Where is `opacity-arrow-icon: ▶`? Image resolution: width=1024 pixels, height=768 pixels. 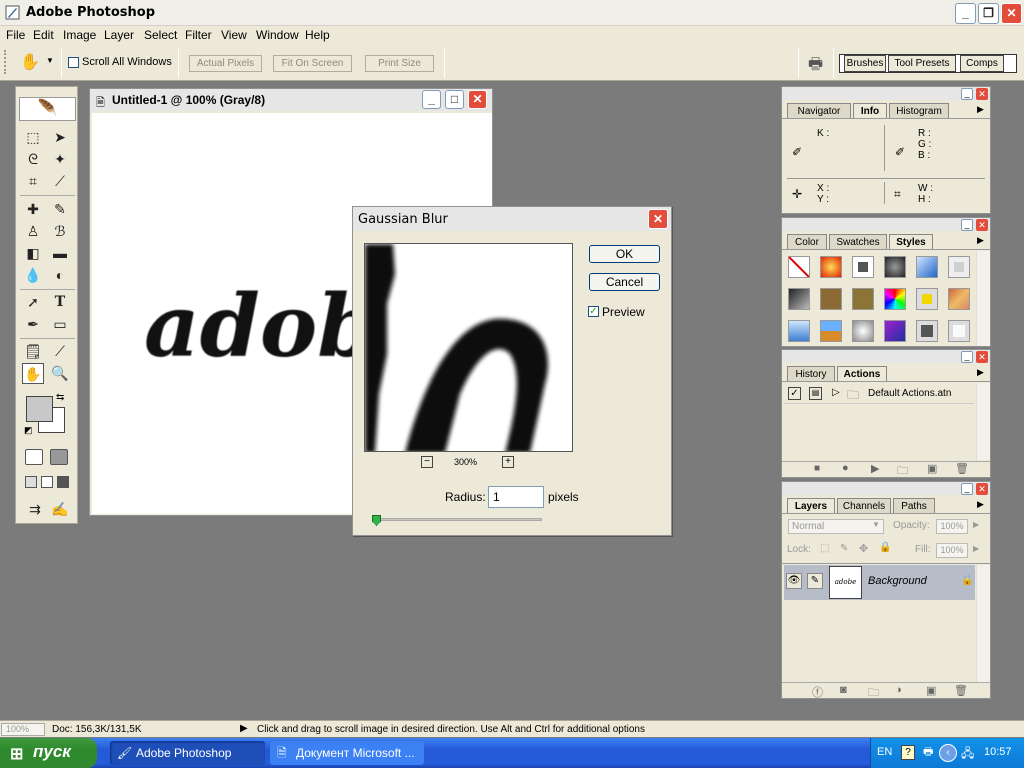
opacity-arrow-icon: ▶ is located at coordinates (976, 524).